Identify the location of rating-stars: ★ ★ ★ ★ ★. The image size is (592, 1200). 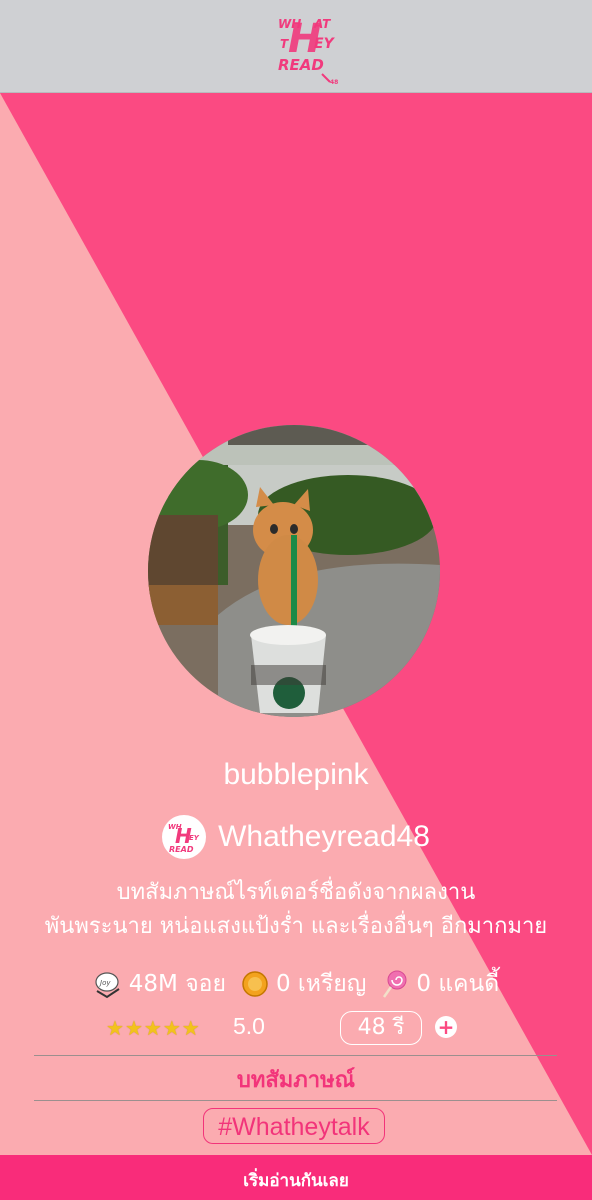
(153, 1028).